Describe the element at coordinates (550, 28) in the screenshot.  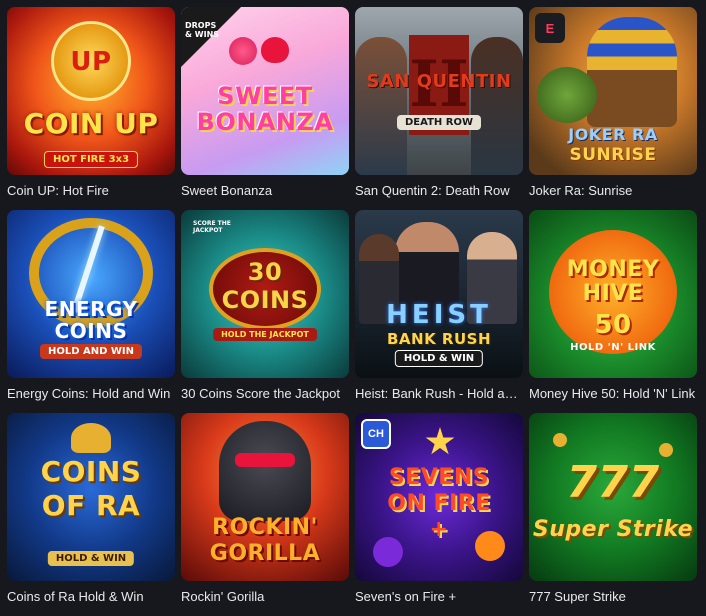
I see `provider-logo-icon: E` at that location.